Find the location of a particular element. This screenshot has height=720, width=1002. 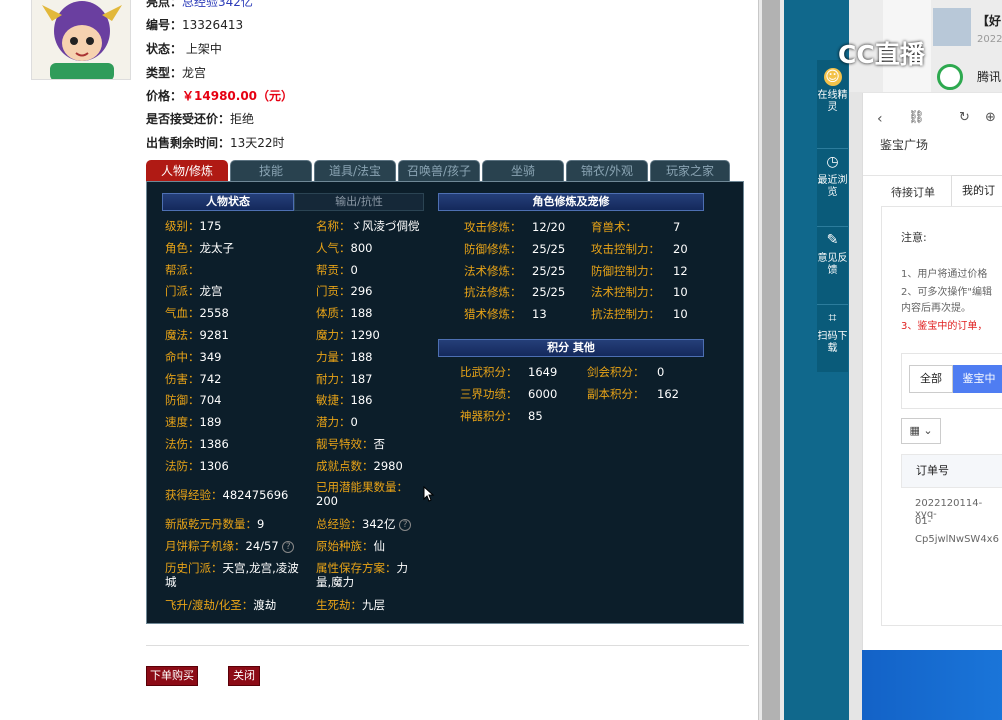

tencent-label: 腾讯 is located at coordinates (989, 76).